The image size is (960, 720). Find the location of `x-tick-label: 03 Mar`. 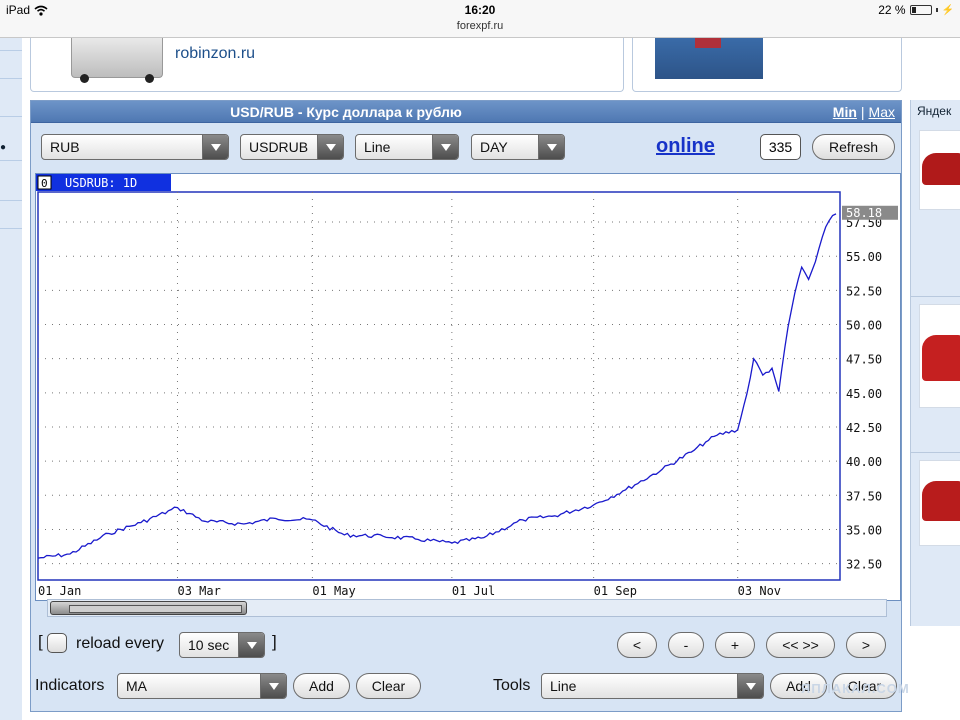

x-tick-label: 03 Mar is located at coordinates (198, 591).